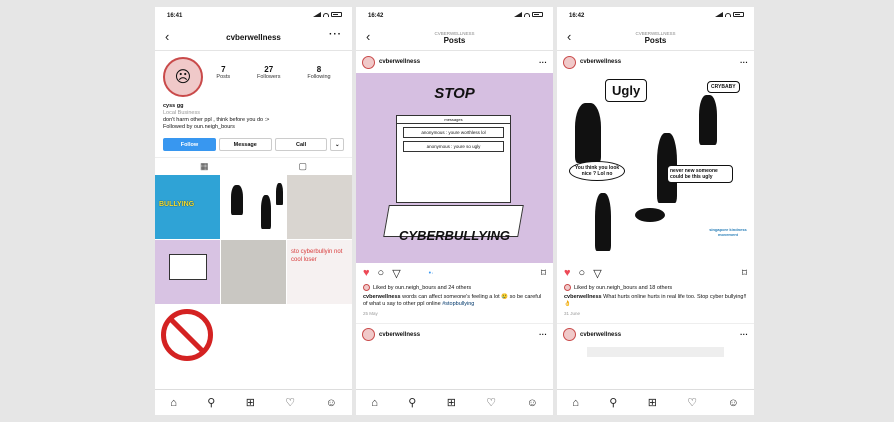  Describe the element at coordinates (337, 144) in the screenshot. I see `dropdown-button: ⌄` at that location.